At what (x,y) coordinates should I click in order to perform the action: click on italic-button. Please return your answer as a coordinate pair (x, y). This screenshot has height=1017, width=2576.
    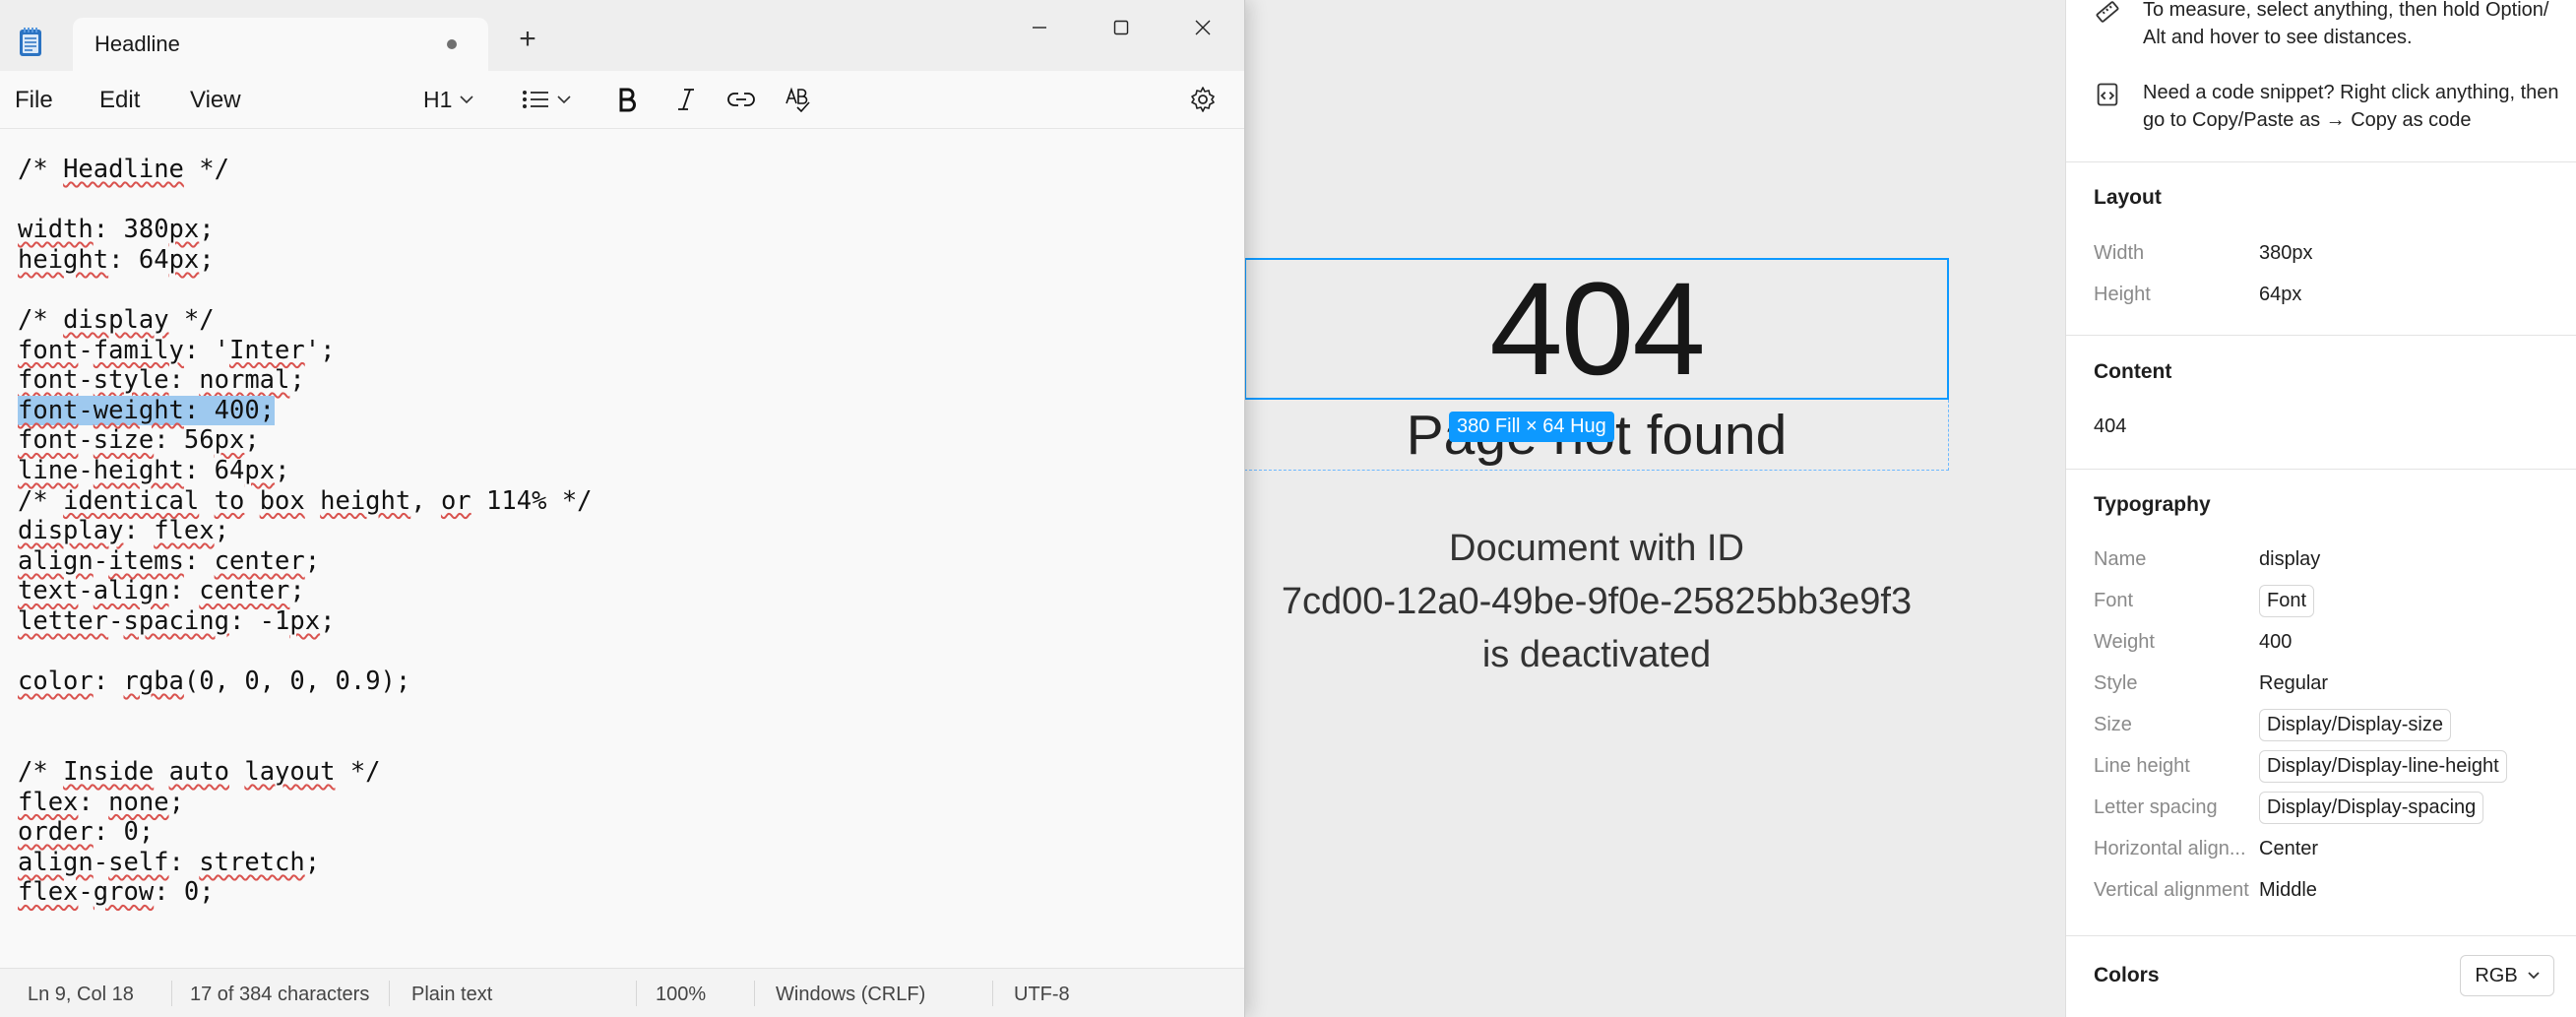
    Looking at the image, I should click on (686, 99).